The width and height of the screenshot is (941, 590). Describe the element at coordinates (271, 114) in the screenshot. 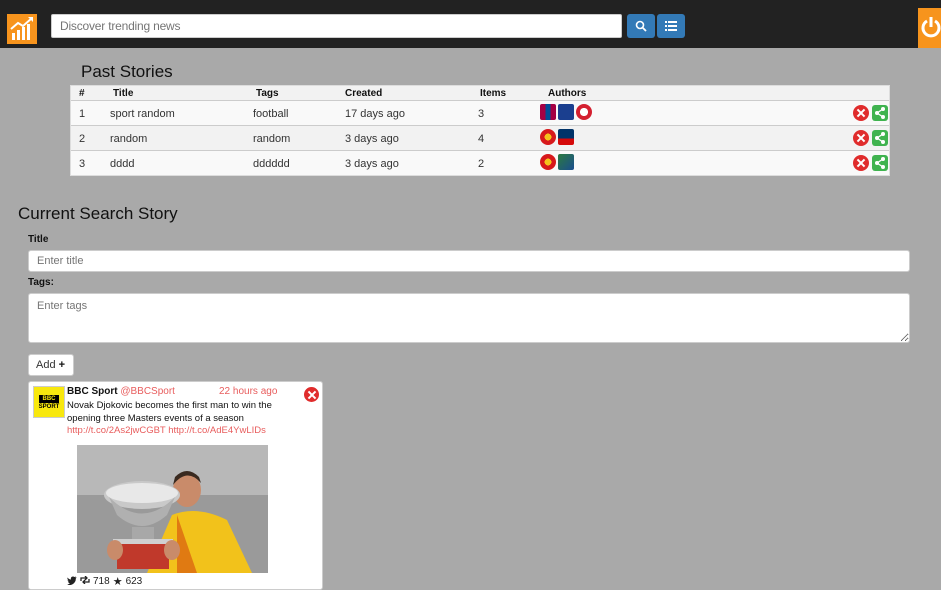

I see `row-tags: football` at that location.